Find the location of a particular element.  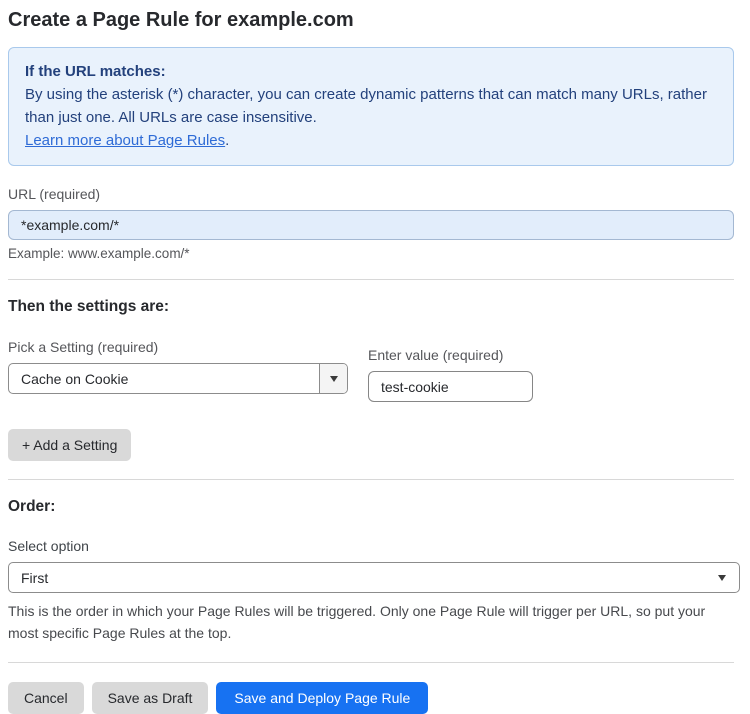

setting-value-column: Enter value (required) is located at coordinates (450, 374).